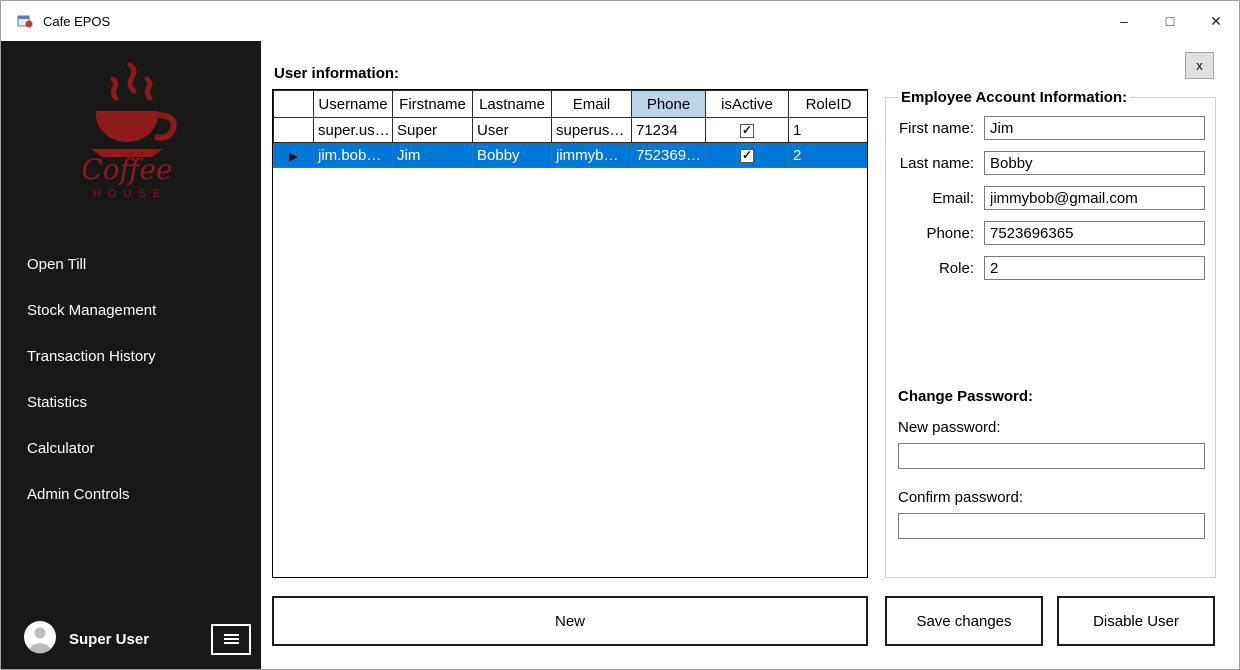 The image size is (1240, 670). I want to click on first-name-field, so click(1094, 128).